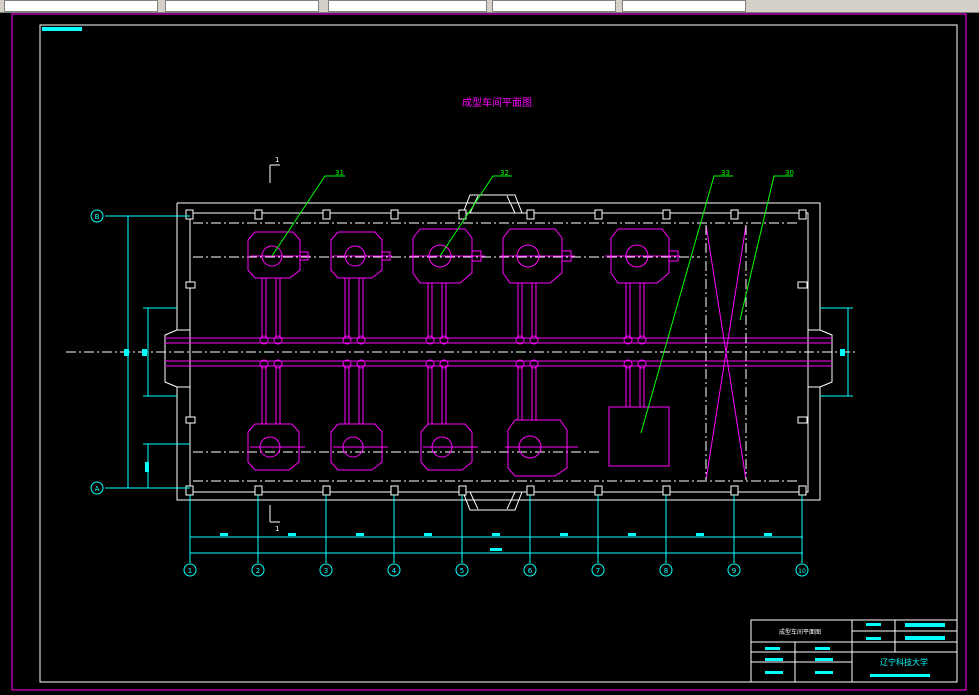 The image size is (979, 695). Describe the element at coordinates (789, 173) in the screenshot. I see `callout-30: 30` at that location.